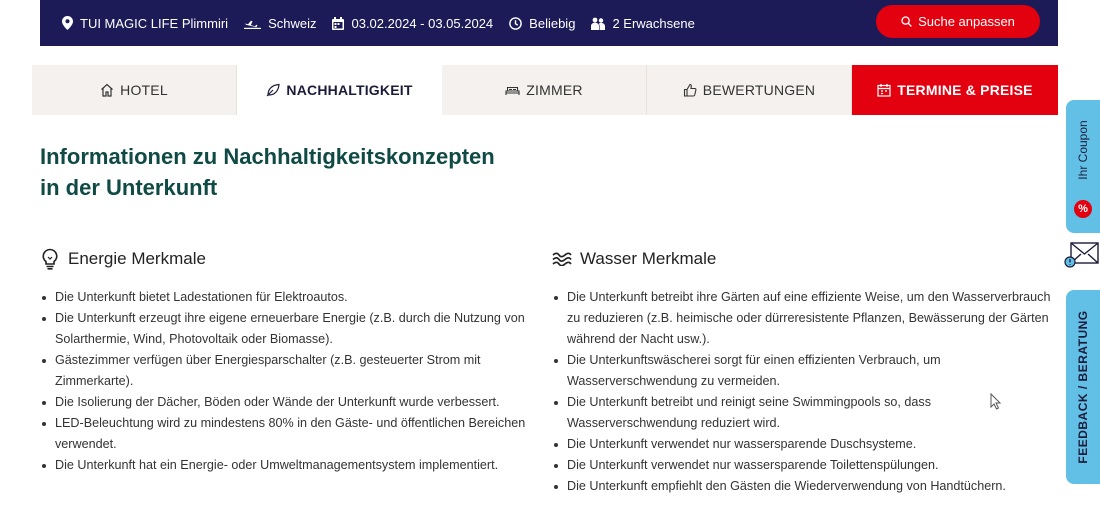  I want to click on energy-heading-label: Energie Merkmale, so click(137, 258).